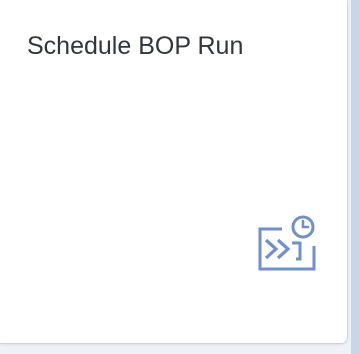 This screenshot has width=359, height=354. I want to click on panel-edge, so click(355, 177).